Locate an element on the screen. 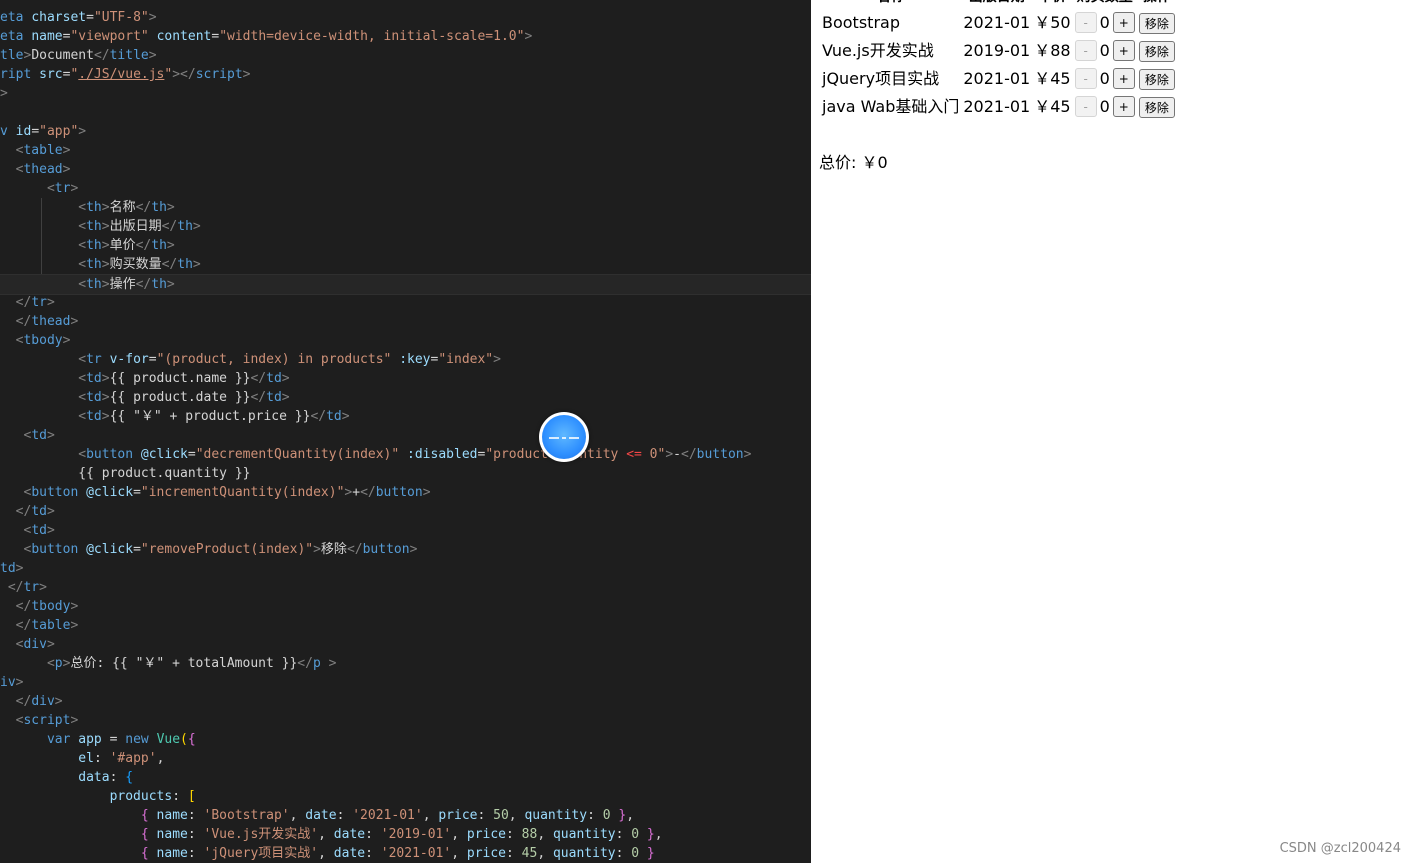 The width and height of the screenshot is (1417, 863). code-line: var app = new Vue({ is located at coordinates (405, 739).